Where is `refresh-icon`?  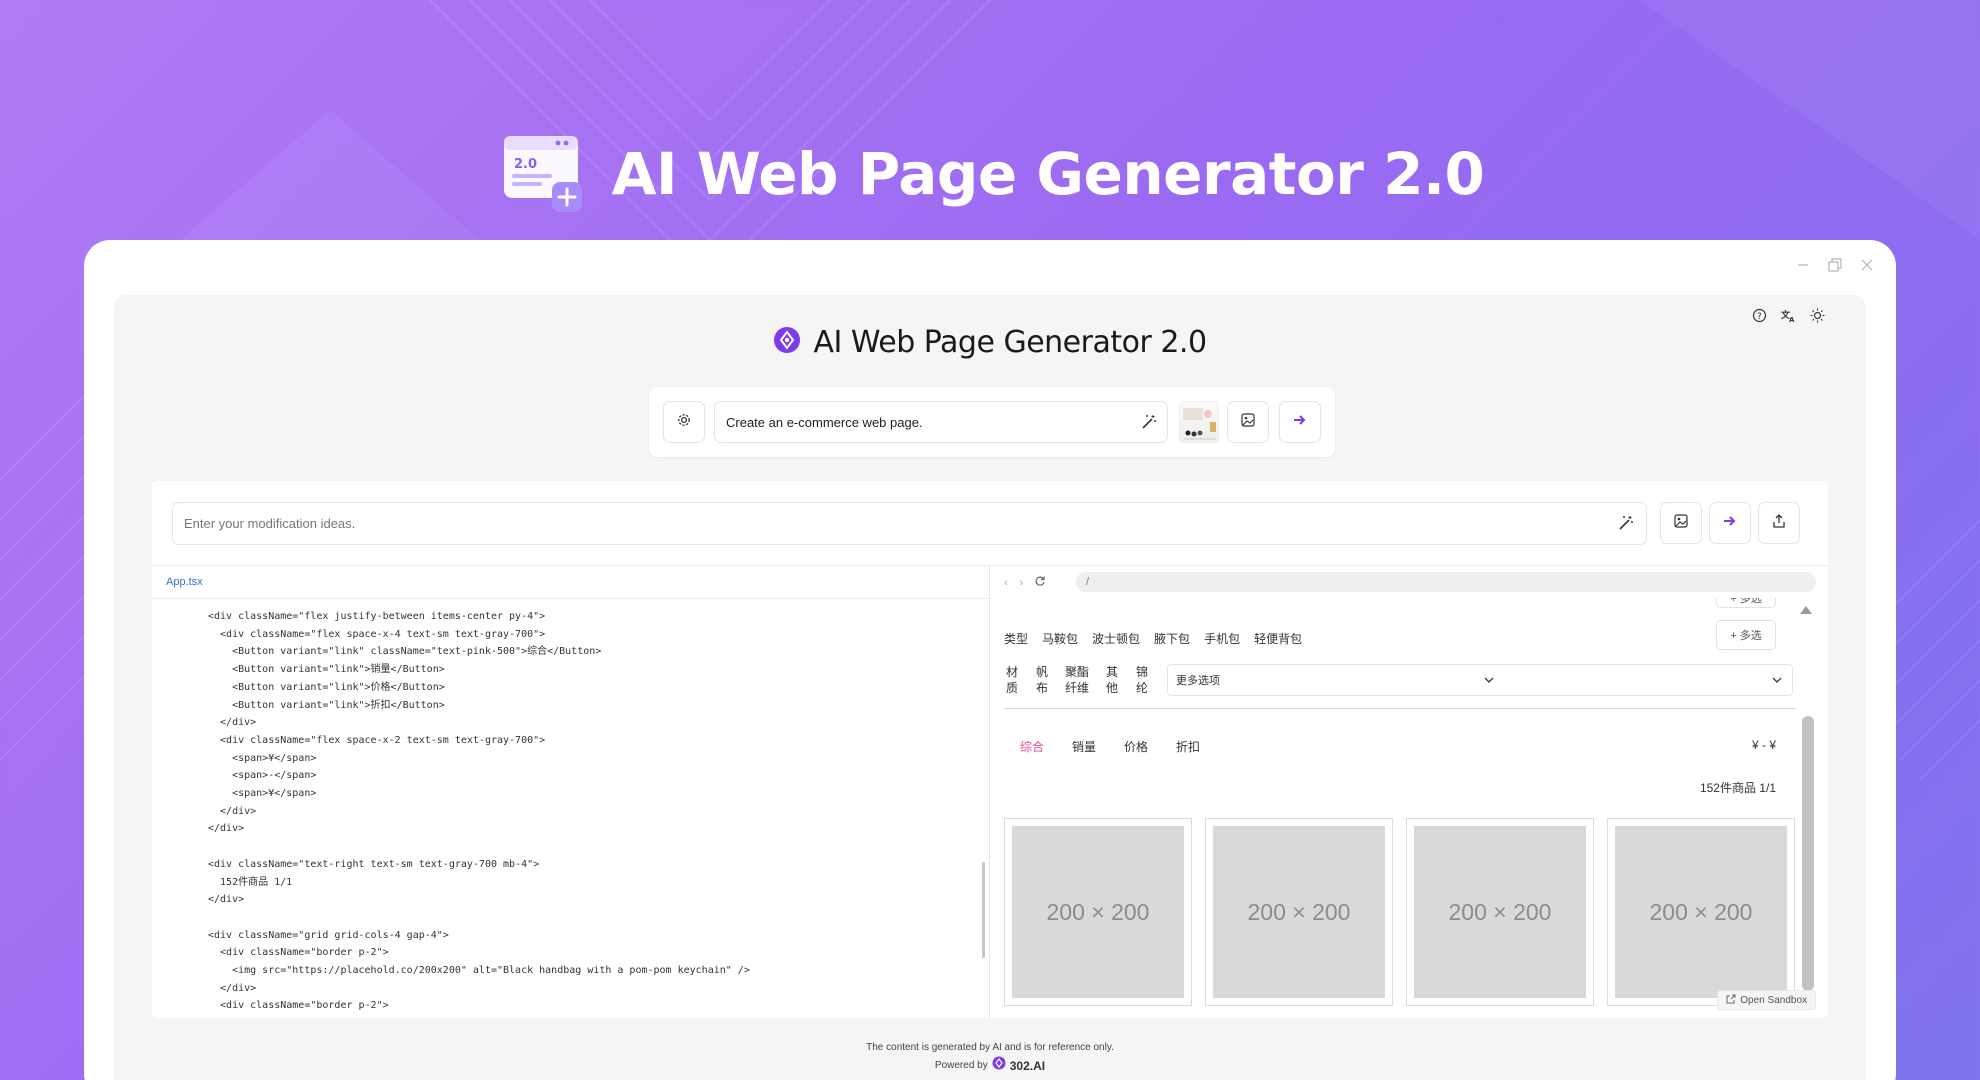 refresh-icon is located at coordinates (1040, 582).